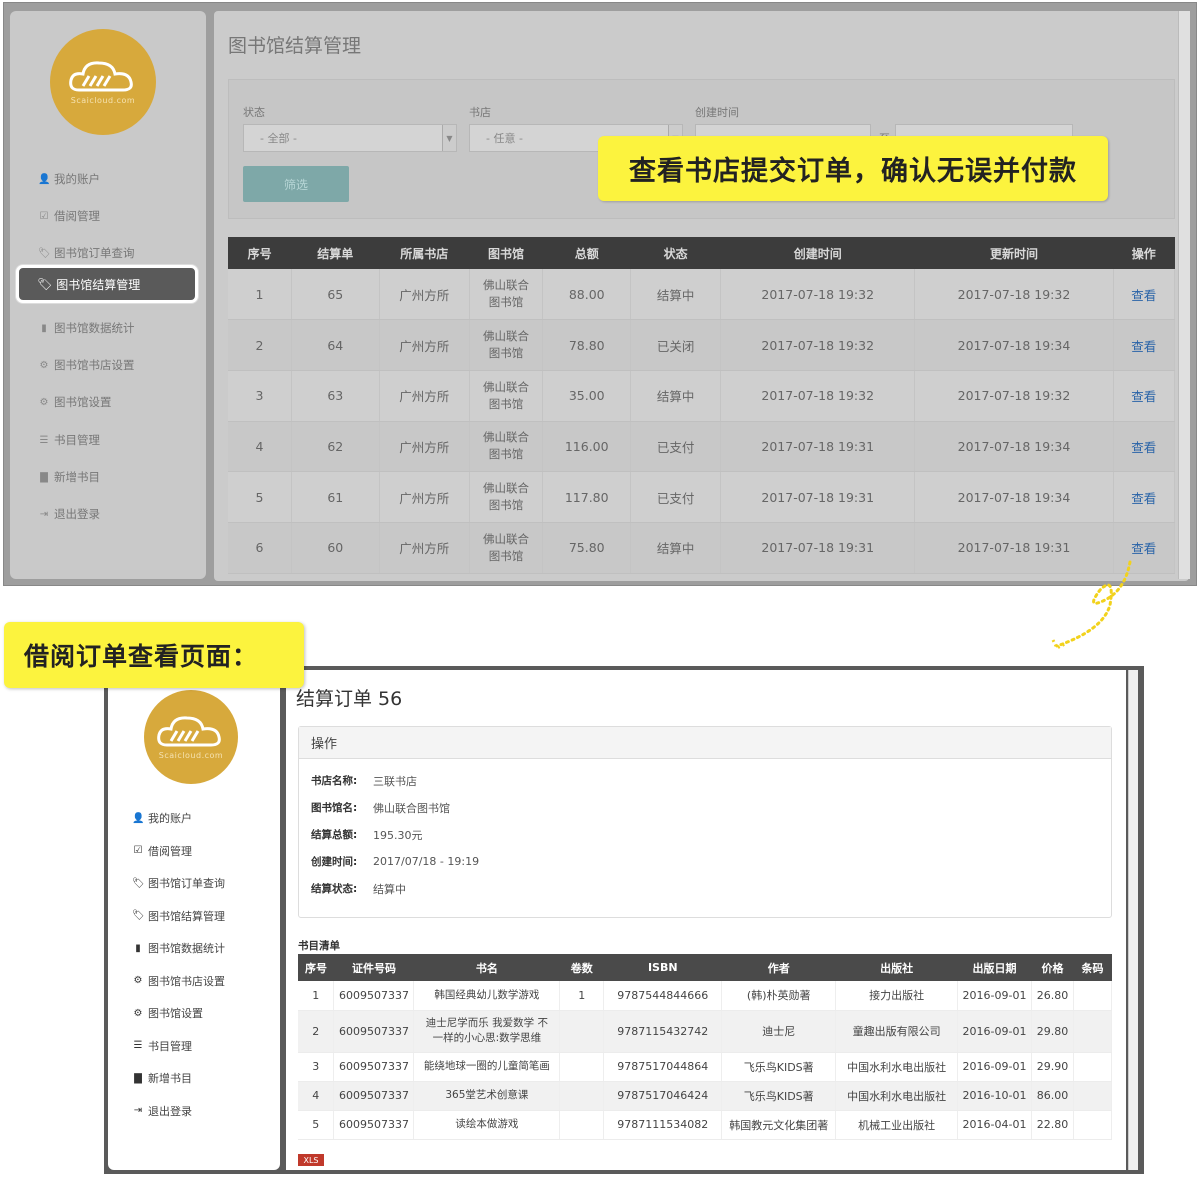  What do you see at coordinates (374, 1067) in the screenshot?
I see `table-cell: 6009507337` at bounding box center [374, 1067].